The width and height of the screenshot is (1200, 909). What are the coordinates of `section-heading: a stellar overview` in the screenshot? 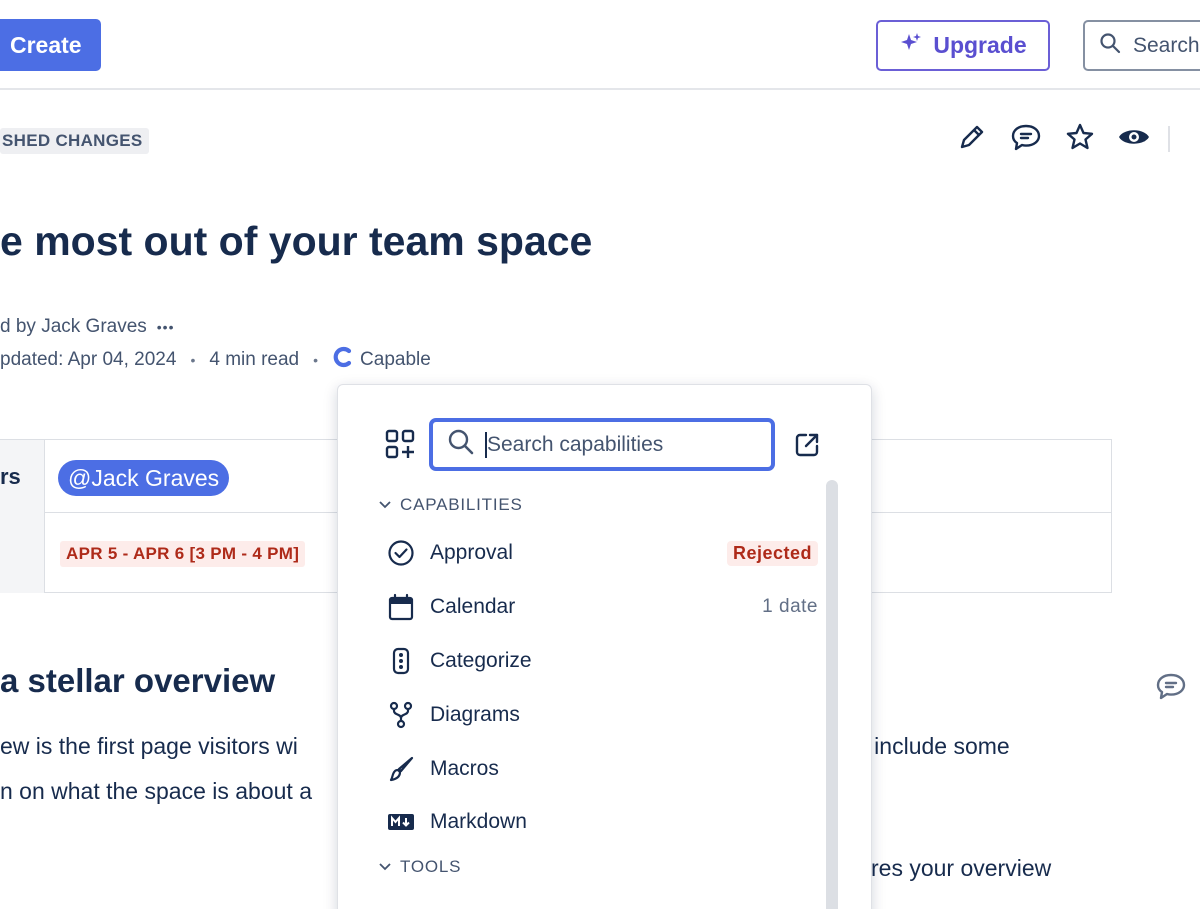 It's located at (138, 680).